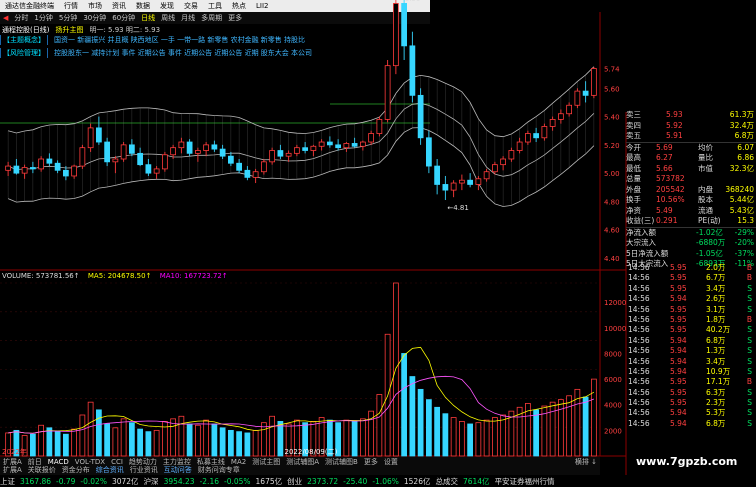 This screenshot has height=487, width=756. I want to click on stat-label: 收益(三), so click(640, 220).